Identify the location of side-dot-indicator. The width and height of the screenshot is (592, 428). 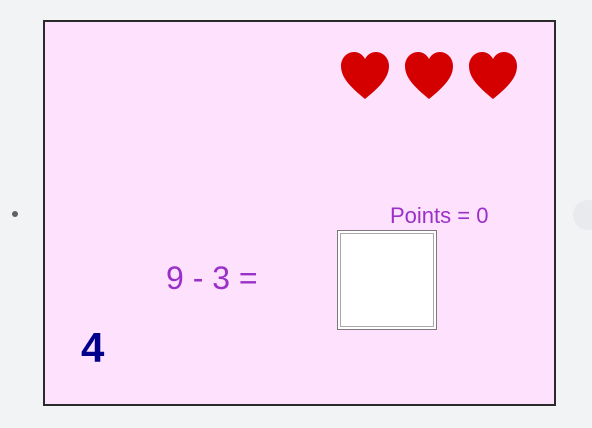
(15, 214).